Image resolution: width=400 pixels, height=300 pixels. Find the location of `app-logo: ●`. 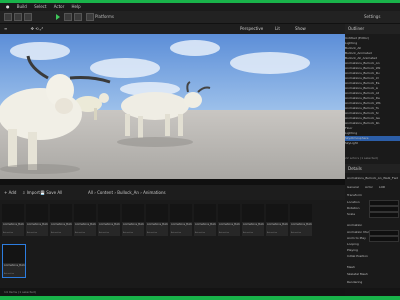

app-logo: ● is located at coordinates (8, 6).